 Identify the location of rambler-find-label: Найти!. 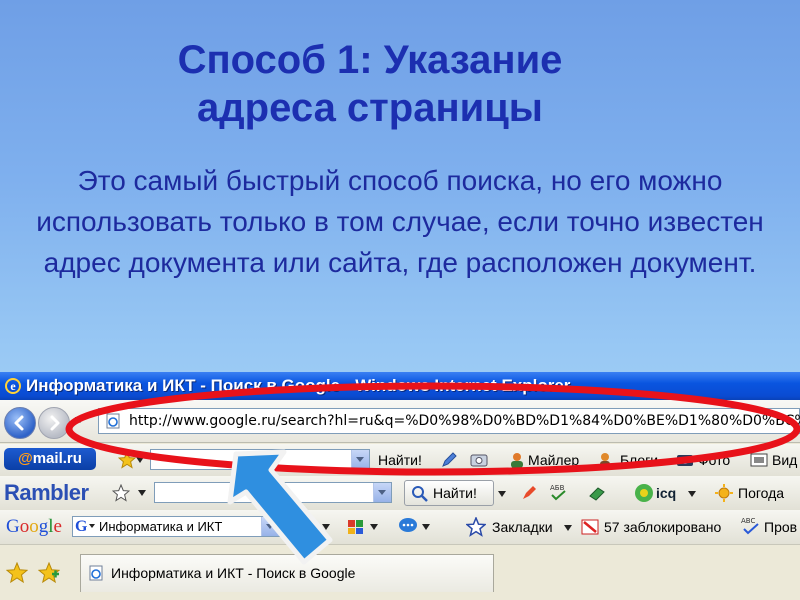
(455, 493).